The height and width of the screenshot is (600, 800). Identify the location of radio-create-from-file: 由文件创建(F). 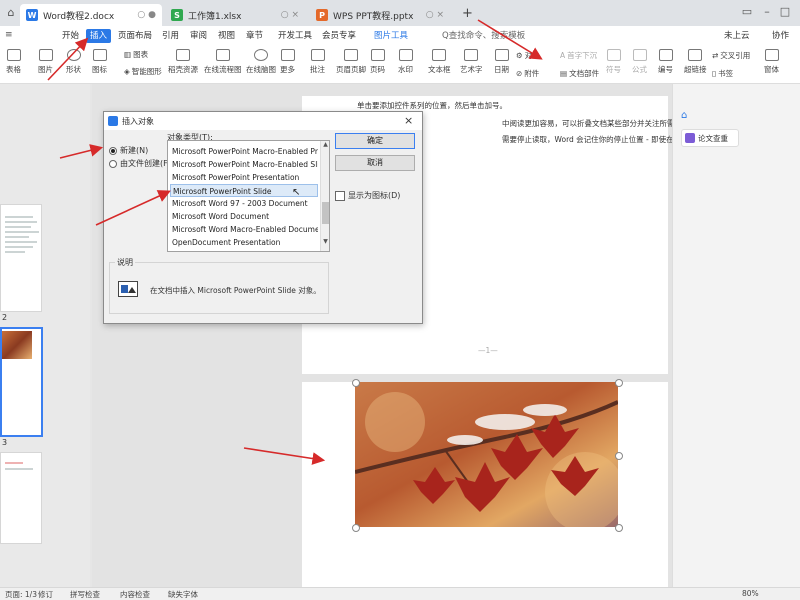
(140, 163).